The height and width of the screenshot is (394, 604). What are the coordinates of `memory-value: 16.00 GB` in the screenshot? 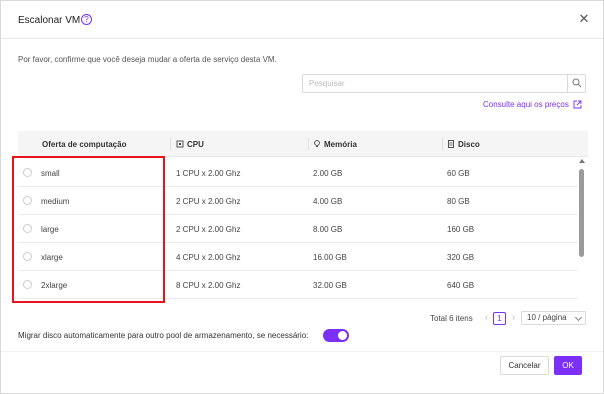 It's located at (330, 257).